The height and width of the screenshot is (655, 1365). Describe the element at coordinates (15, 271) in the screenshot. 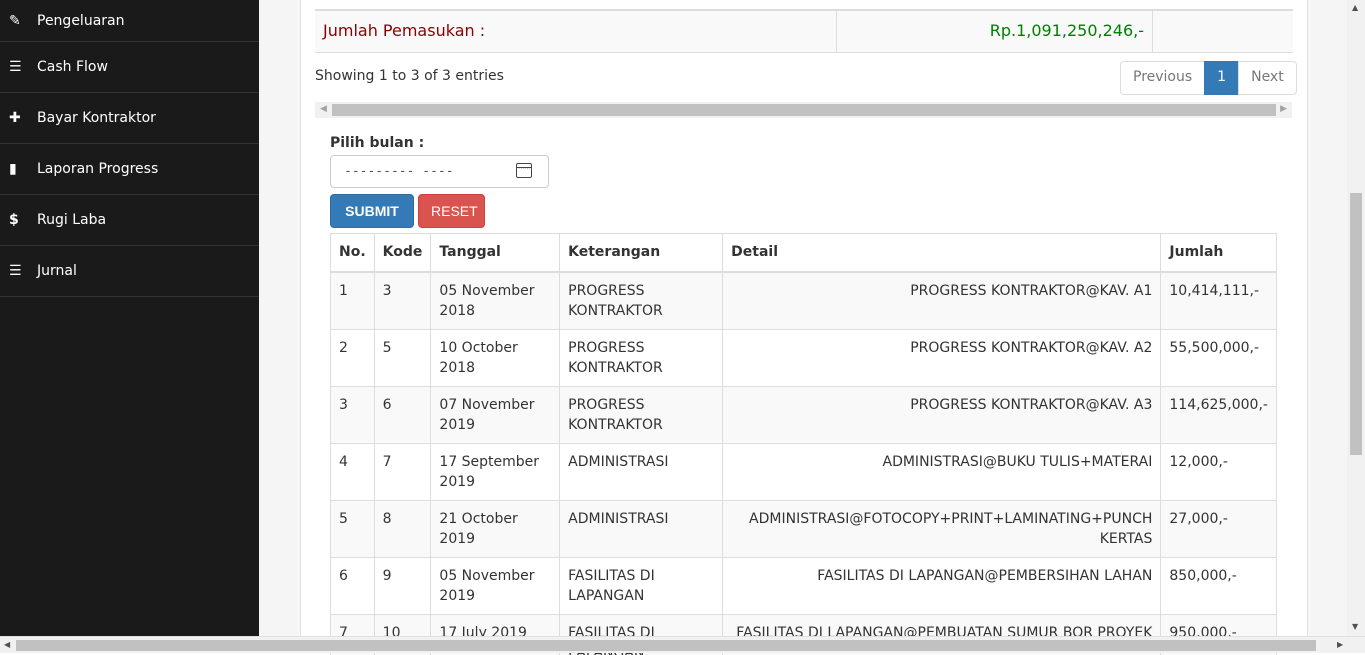

I see `journal-icon: ☰` at that location.